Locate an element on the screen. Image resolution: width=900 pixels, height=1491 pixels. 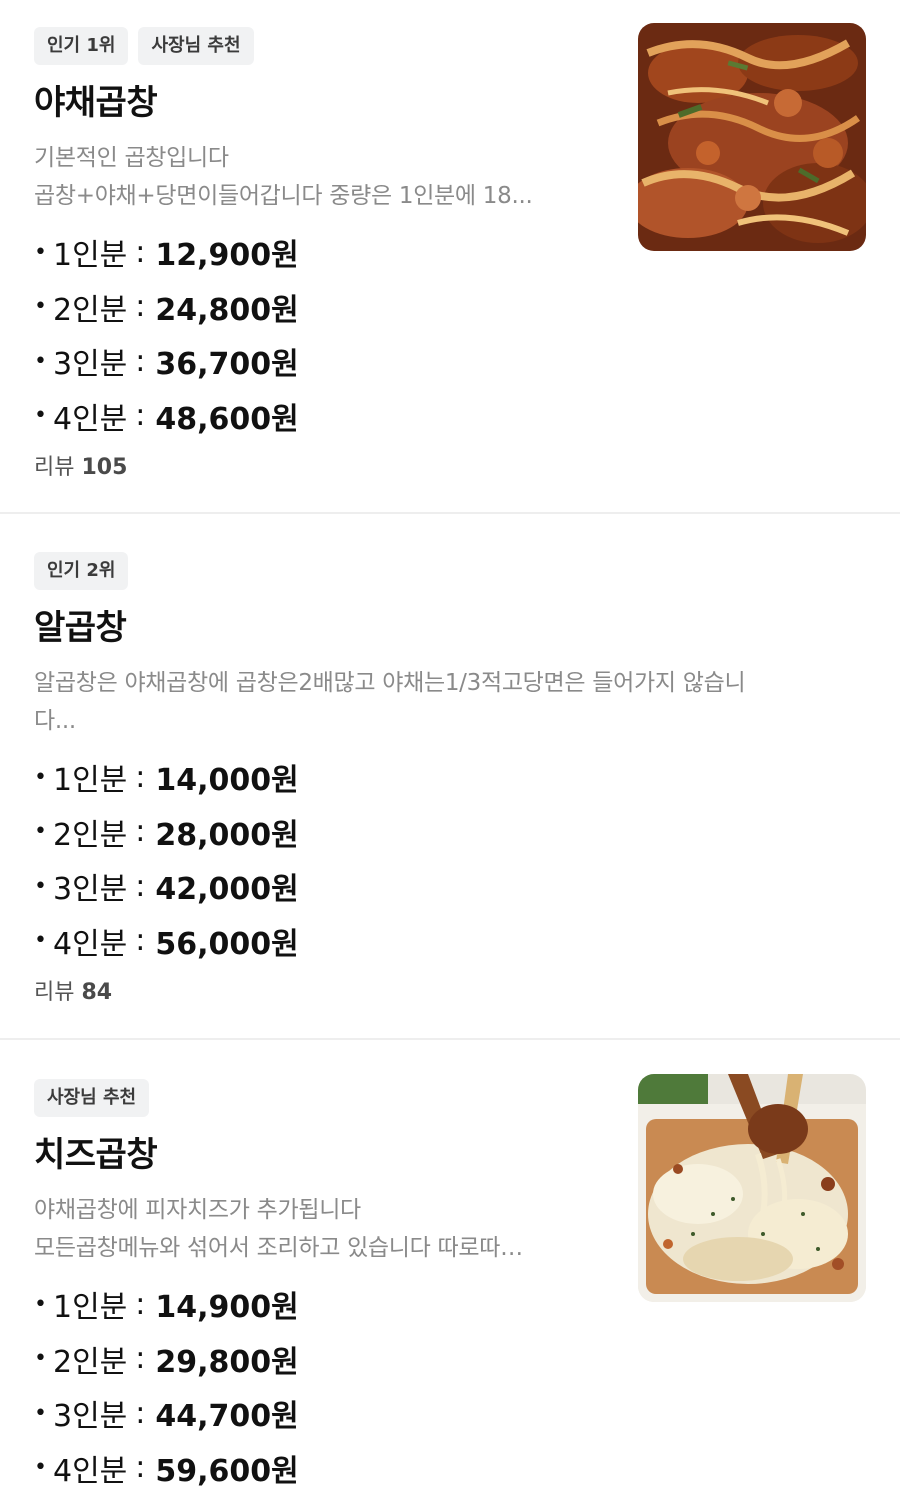
description-line: 야채곱창에 피자치즈가 추가됩니다 is located at coordinates (197, 1210).